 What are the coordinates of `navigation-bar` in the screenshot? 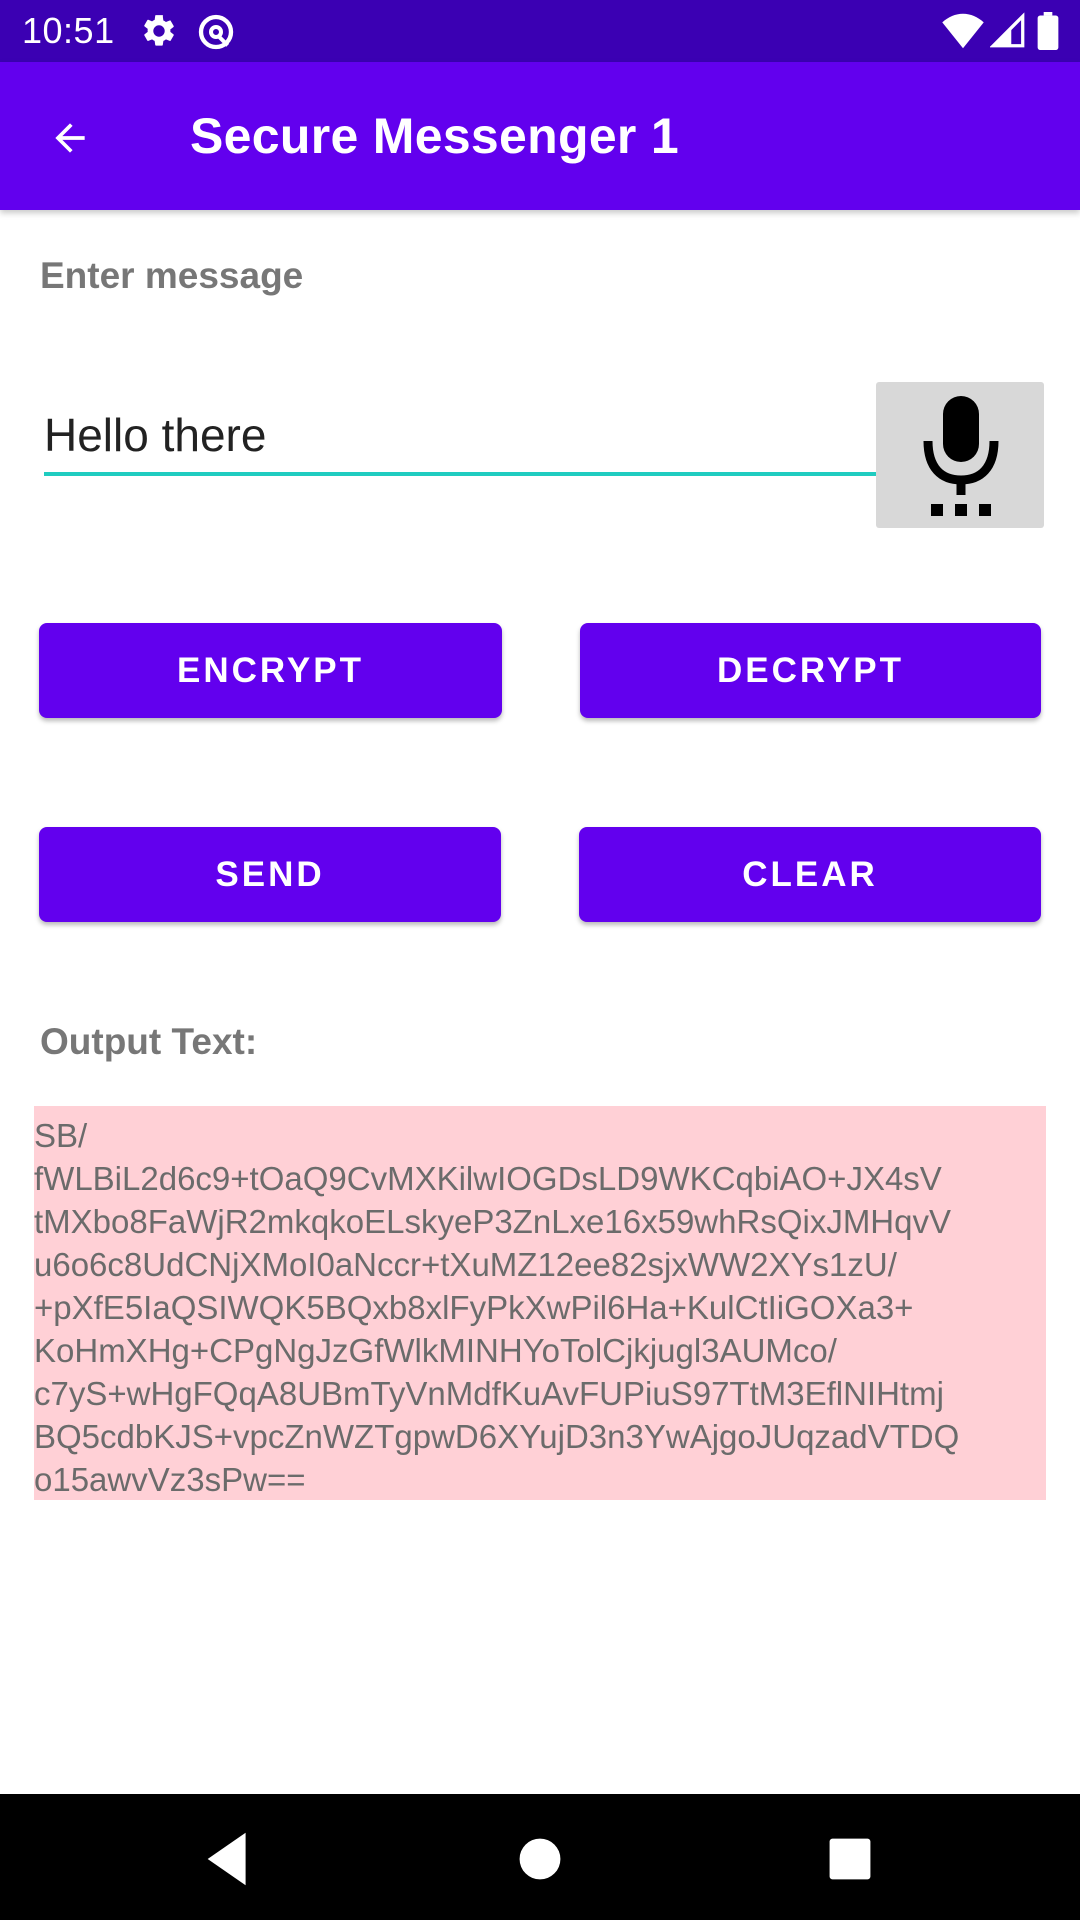 It's located at (540, 1857).